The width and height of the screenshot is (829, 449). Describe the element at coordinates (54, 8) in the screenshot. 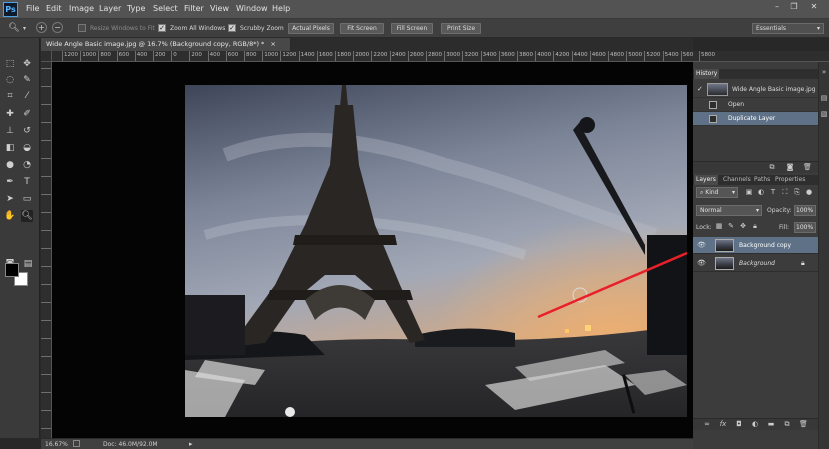

I see `menu-edit: Edit` at that location.